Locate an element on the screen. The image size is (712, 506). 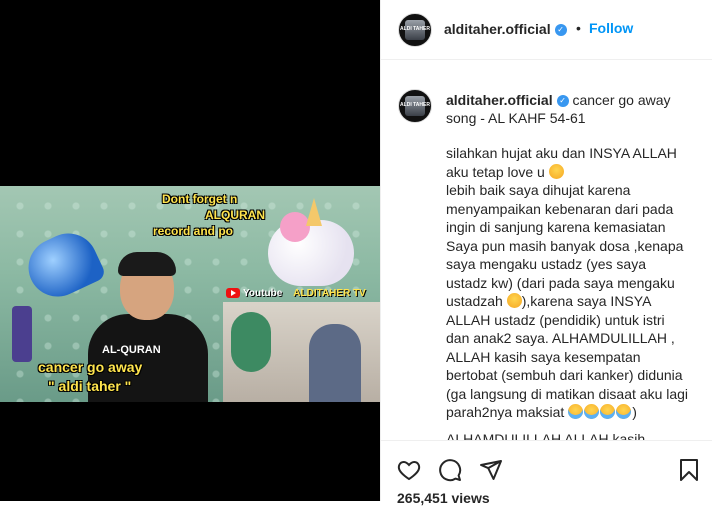
follow-button: Follow is located at coordinates (611, 28).